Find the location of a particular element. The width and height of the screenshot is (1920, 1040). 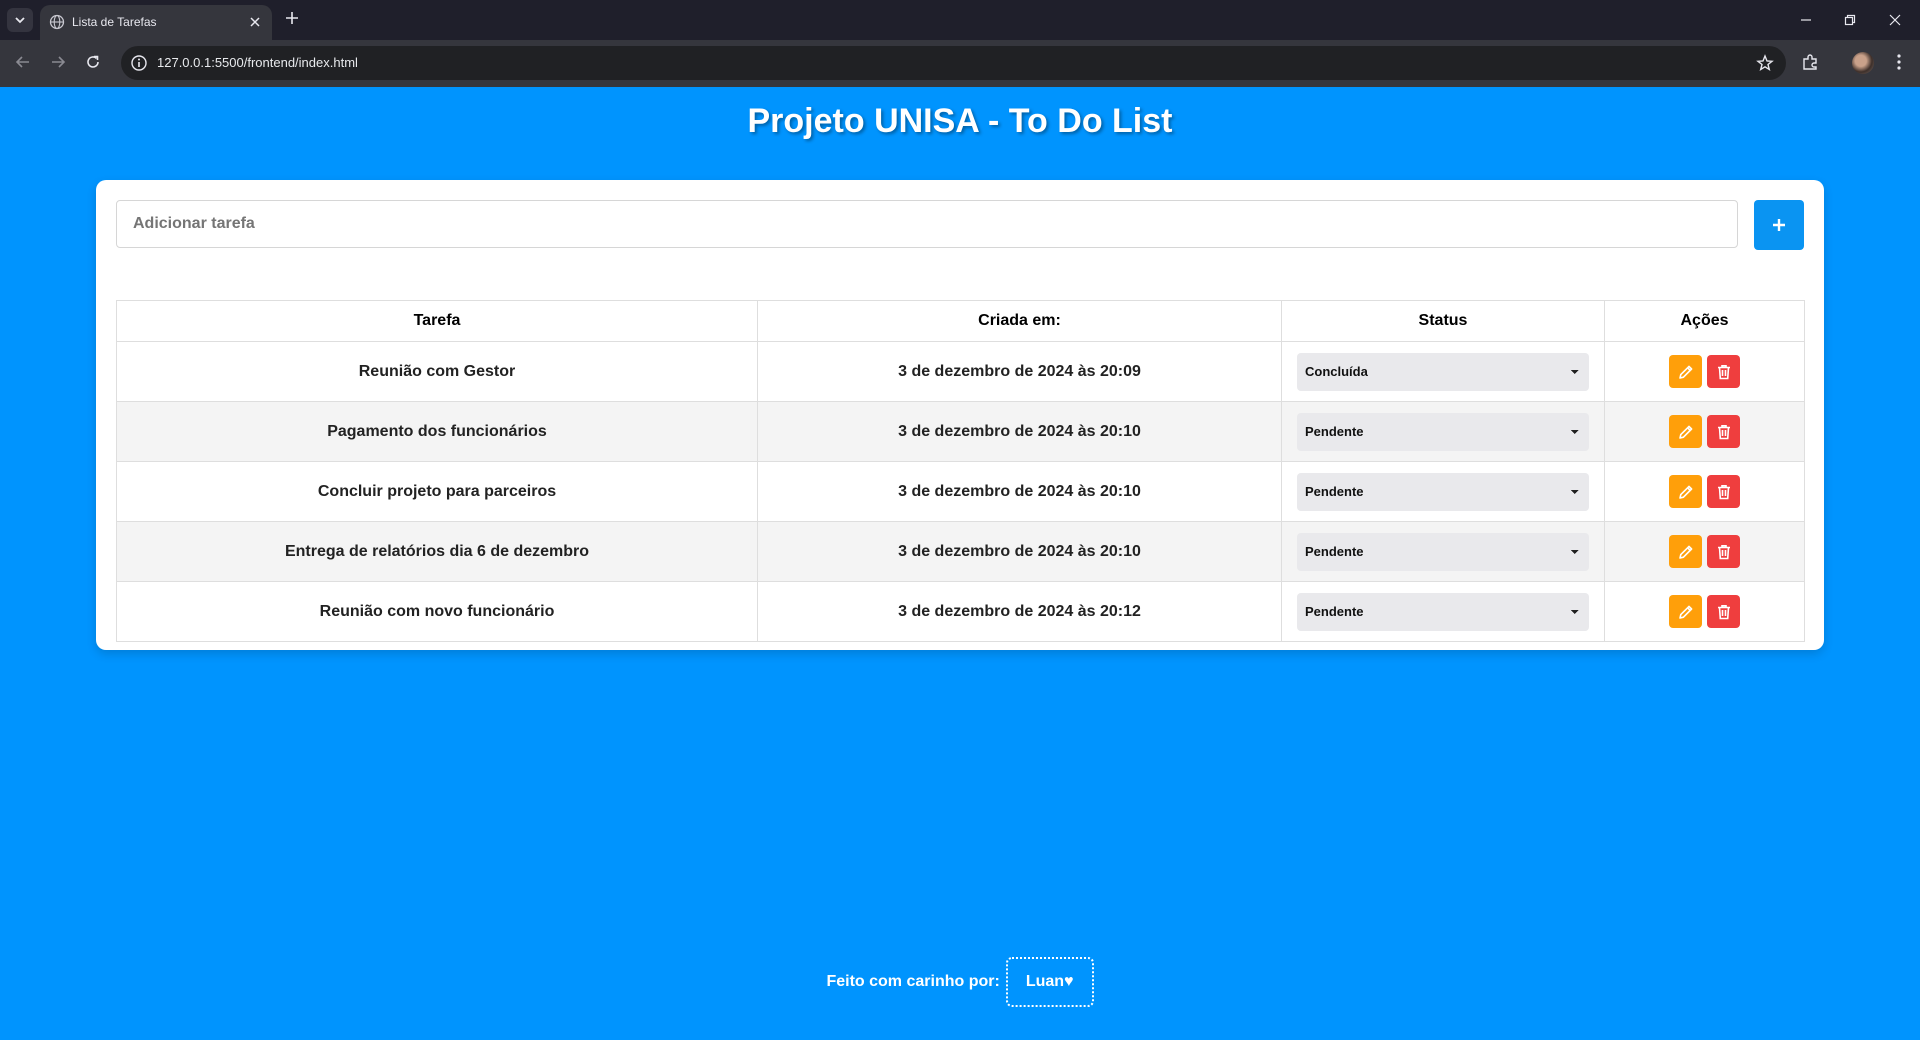

header-status: Status is located at coordinates (1443, 321).